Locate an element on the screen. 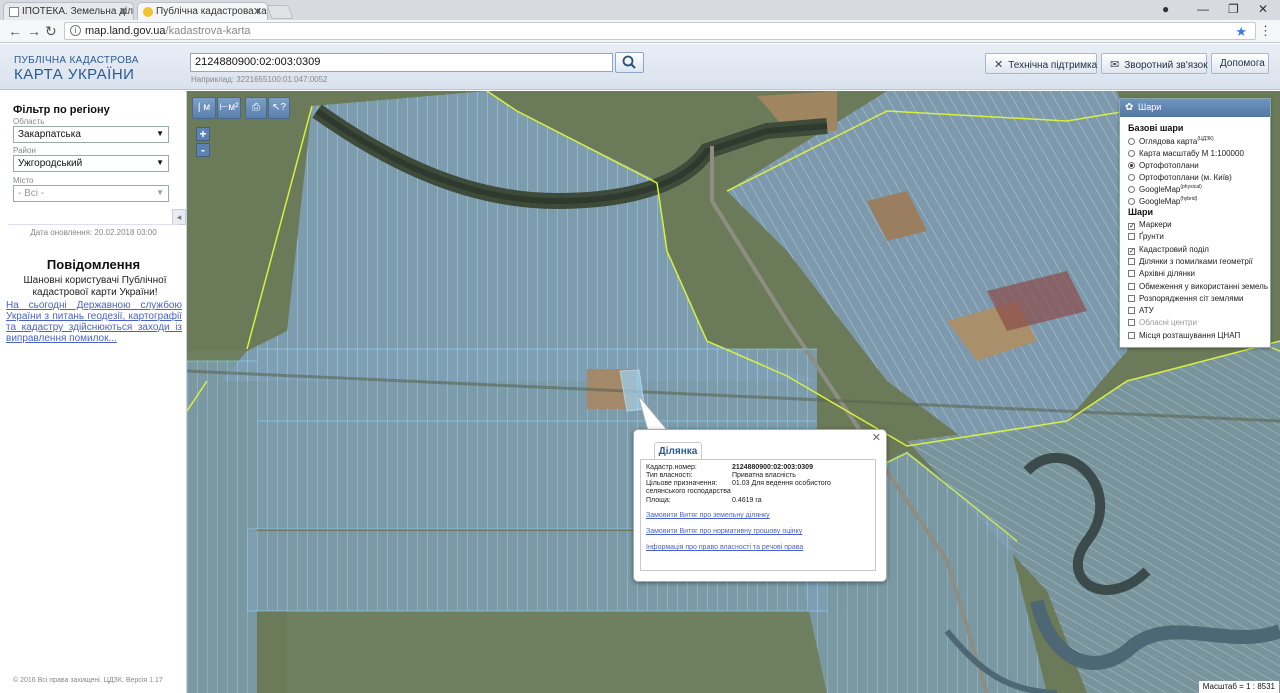 Image resolution: width=1280 pixels, height=693 pixels. base-layer-option: Ортофотоплани (м. Київ) is located at coordinates (1180, 177).